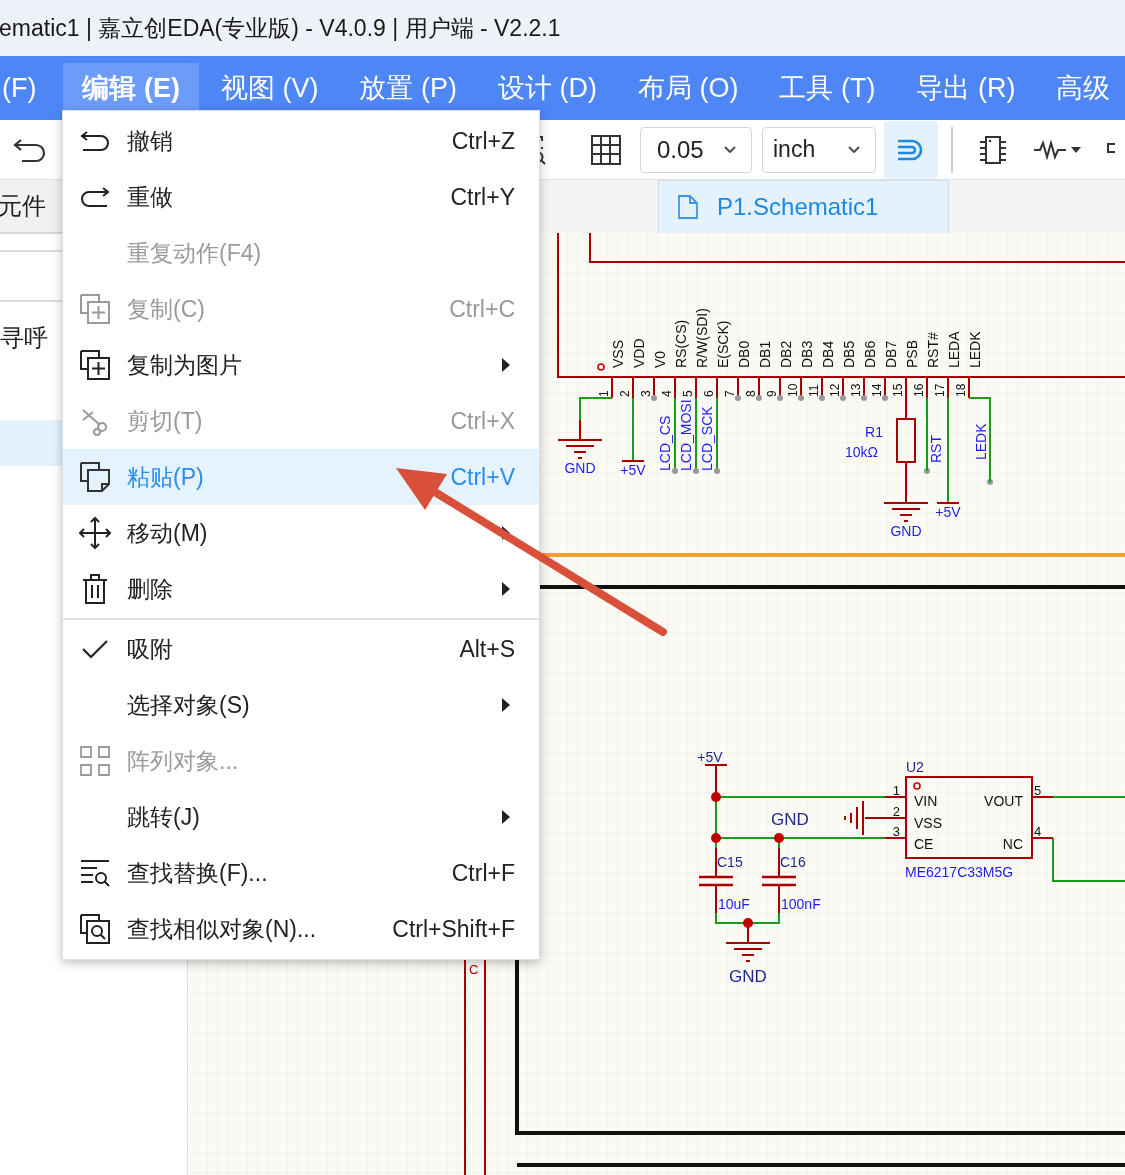  I want to click on resistor-dropdown-icon, so click(1058, 149).